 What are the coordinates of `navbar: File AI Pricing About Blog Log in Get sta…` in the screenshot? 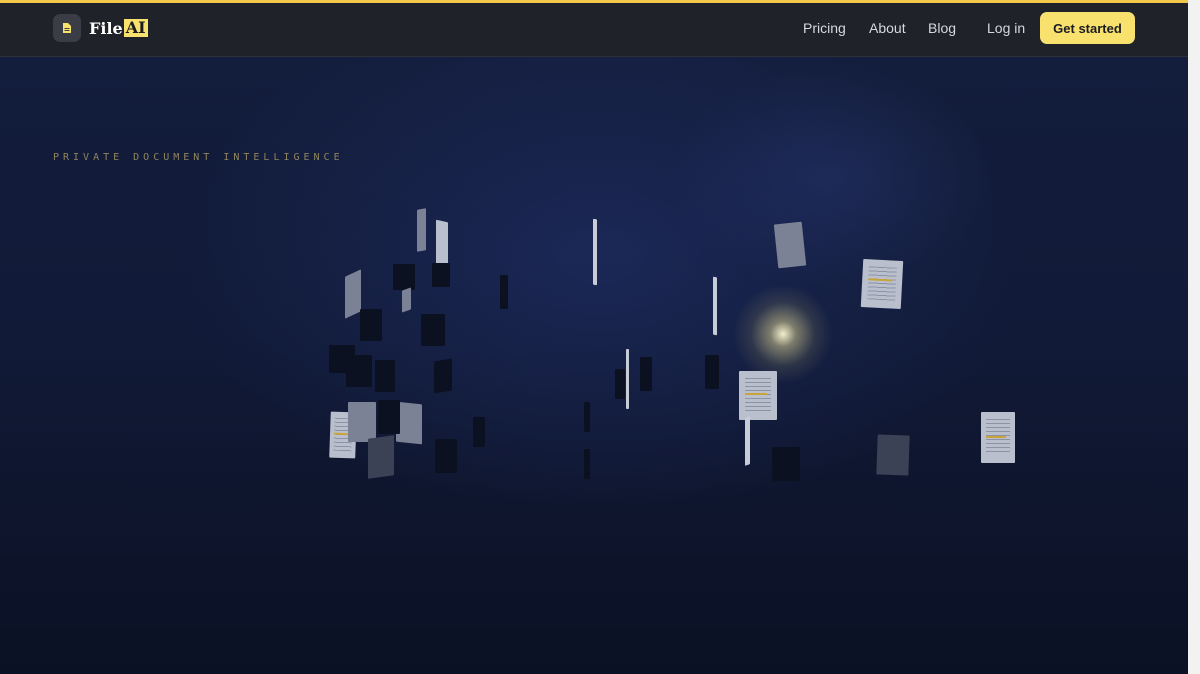 It's located at (594, 30).